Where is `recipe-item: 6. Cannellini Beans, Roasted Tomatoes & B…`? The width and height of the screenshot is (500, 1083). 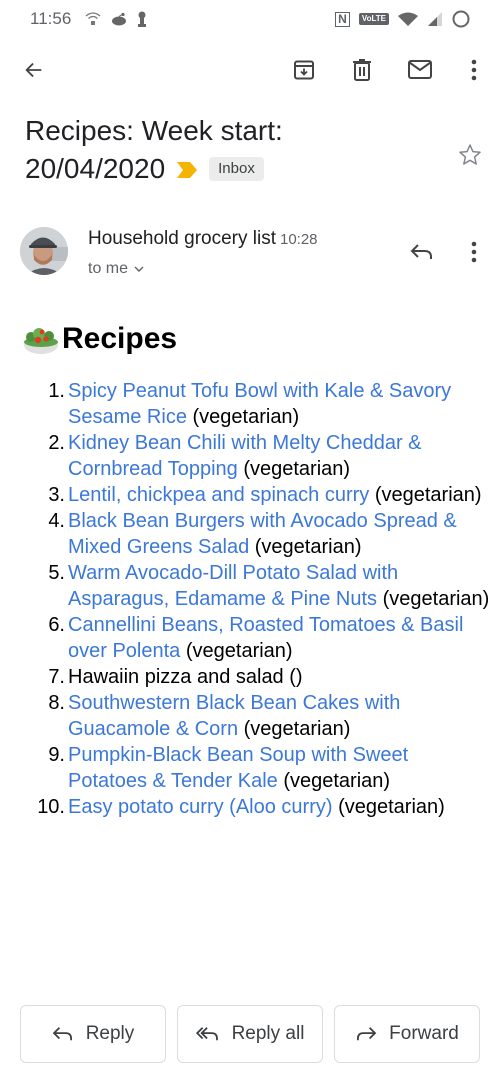
recipe-item: 6. Cannellini Beans, Roasted Tomatoes & B… is located at coordinates (260, 638).